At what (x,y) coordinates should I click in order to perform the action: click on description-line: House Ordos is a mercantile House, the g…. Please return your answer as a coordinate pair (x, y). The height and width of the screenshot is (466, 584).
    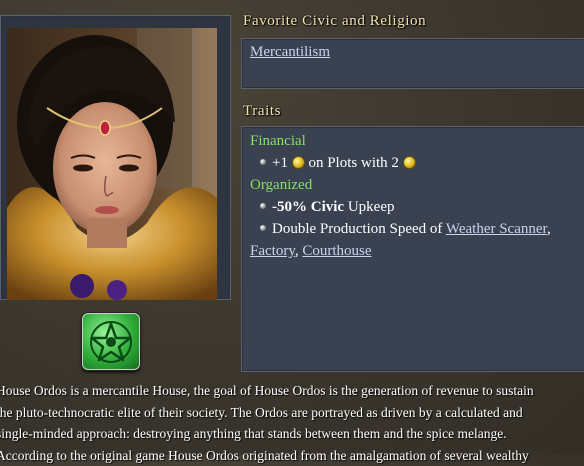
    Looking at the image, I should click on (292, 391).